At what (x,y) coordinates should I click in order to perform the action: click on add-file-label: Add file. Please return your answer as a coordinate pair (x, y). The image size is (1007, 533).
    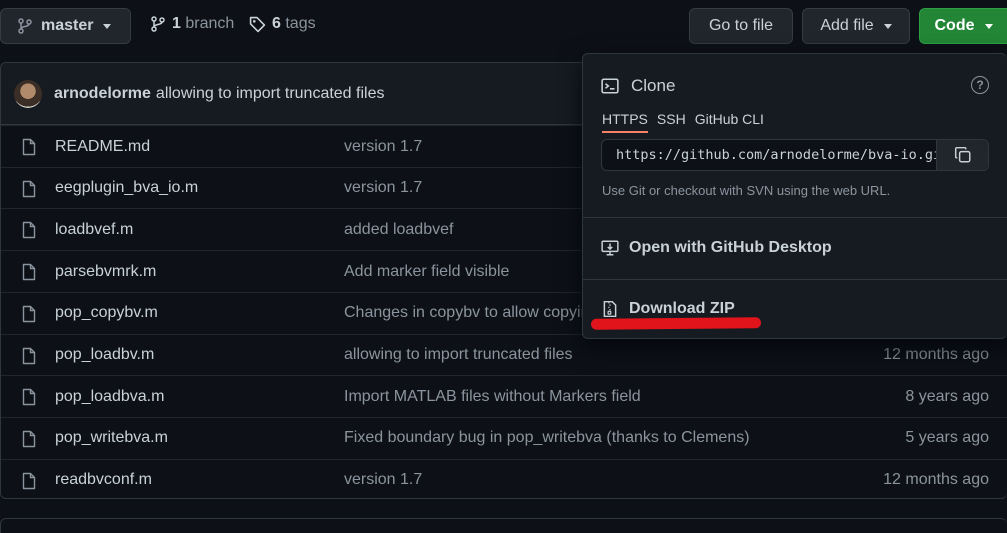
    Looking at the image, I should click on (847, 25).